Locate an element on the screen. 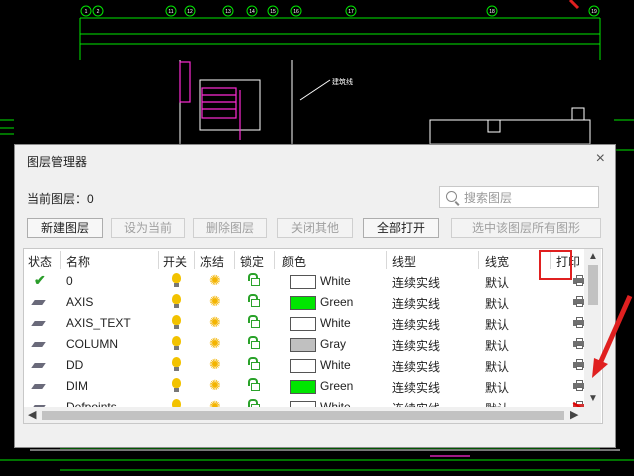  close-others-button: 关闭其他 is located at coordinates (315, 228).